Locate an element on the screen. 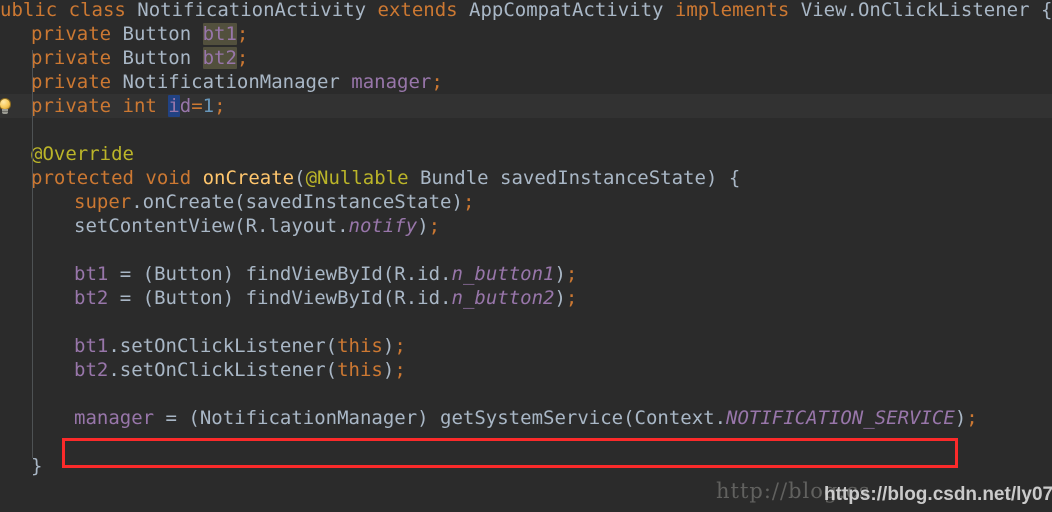 The height and width of the screenshot is (512, 1052). indent-guide is located at coordinates (32, 254).